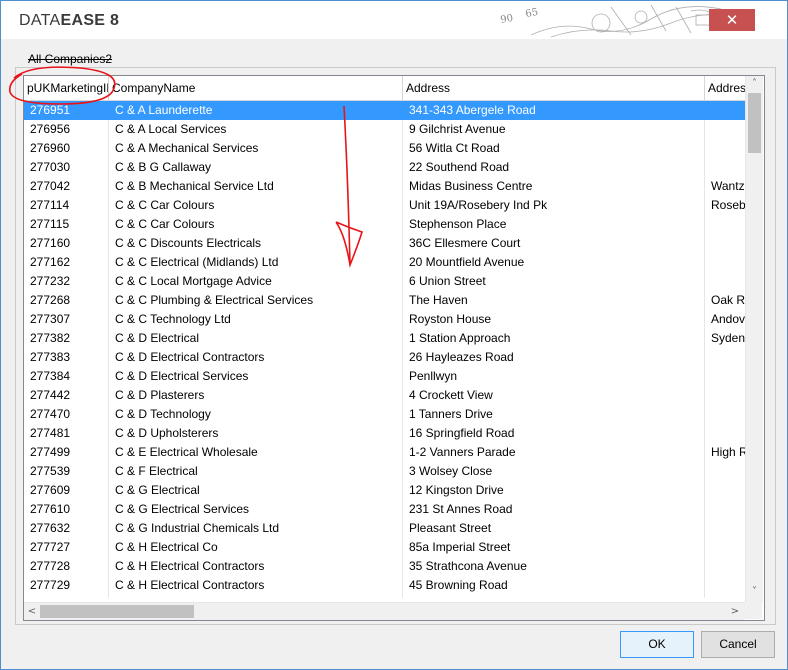 Image resolution: width=788 pixels, height=670 pixels. I want to click on scroll-right-icon: >, so click(735, 611).